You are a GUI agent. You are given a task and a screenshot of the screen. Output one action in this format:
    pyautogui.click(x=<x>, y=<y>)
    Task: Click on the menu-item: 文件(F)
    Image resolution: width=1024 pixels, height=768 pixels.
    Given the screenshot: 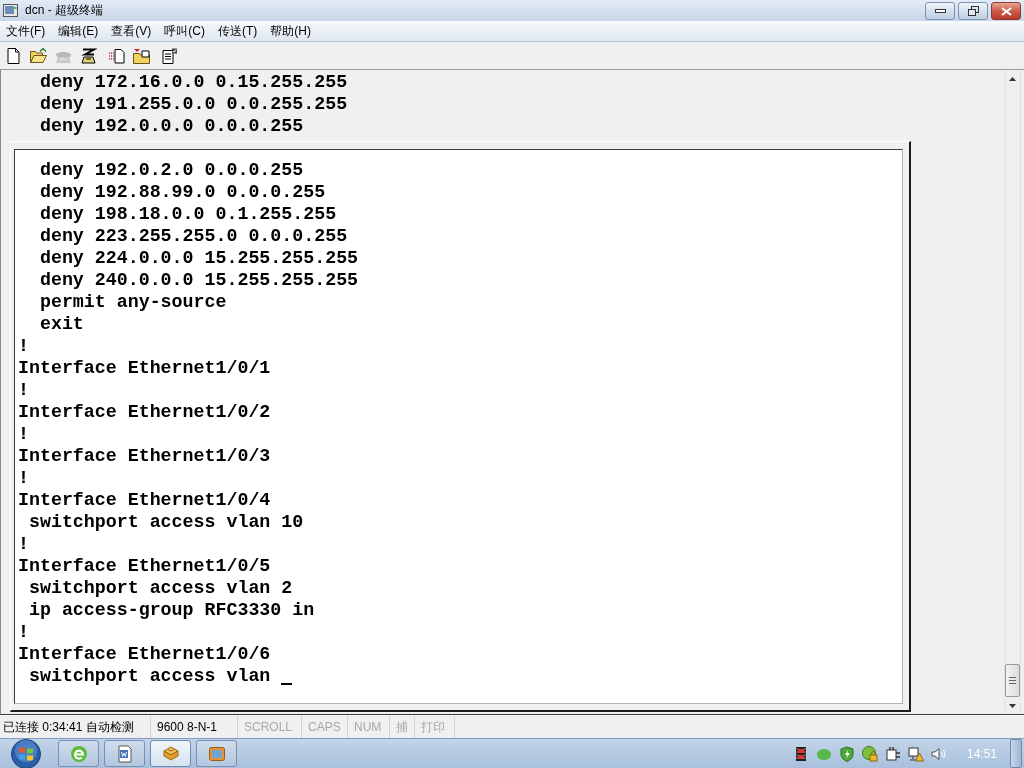 What is the action you would take?
    pyautogui.click(x=26, y=31)
    